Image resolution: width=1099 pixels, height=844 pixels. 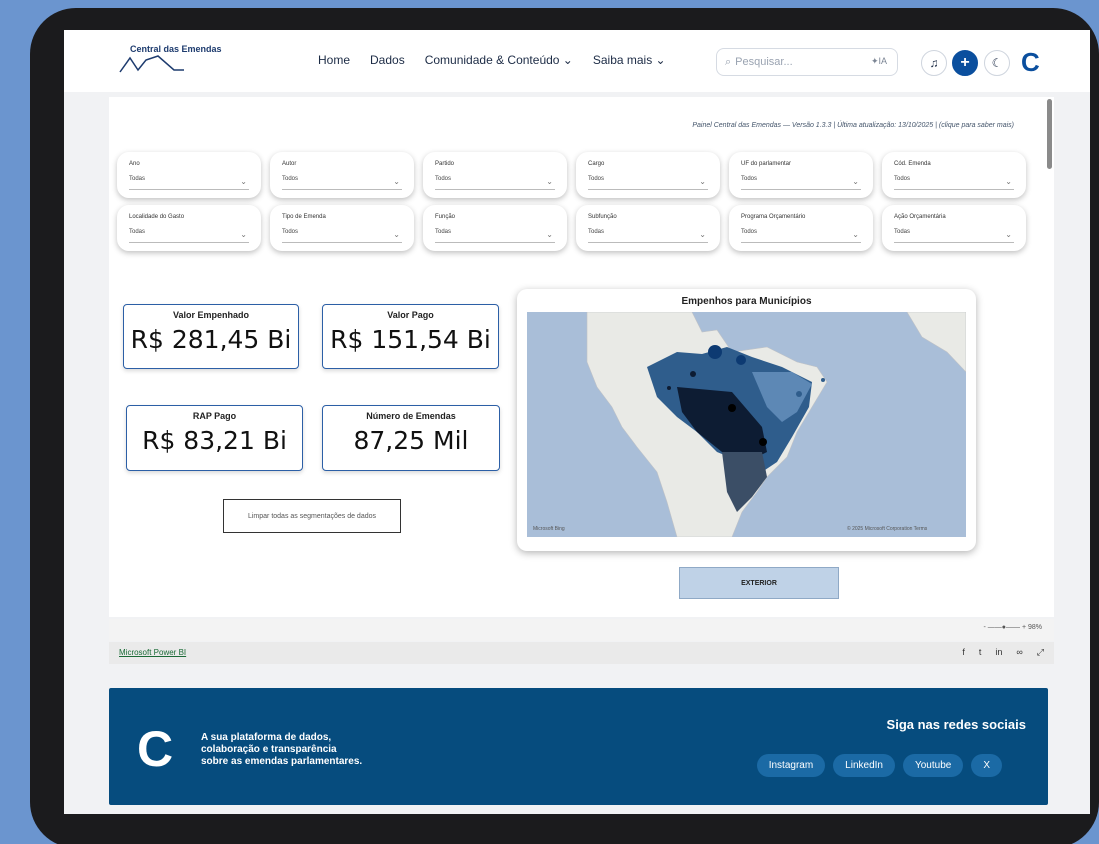 What do you see at coordinates (312, 516) in the screenshot?
I see `clear-filters-button: Limpar todas as segmentações de dados` at bounding box center [312, 516].